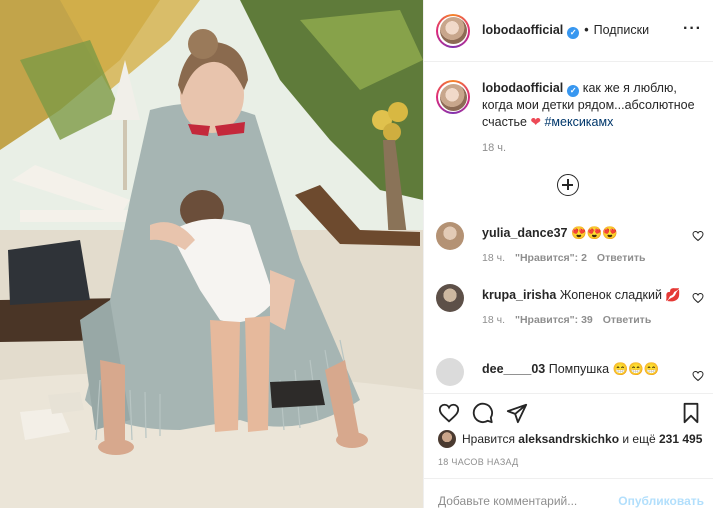 This screenshot has width=713, height=508. I want to click on comment-username: dee____03, so click(513, 369).